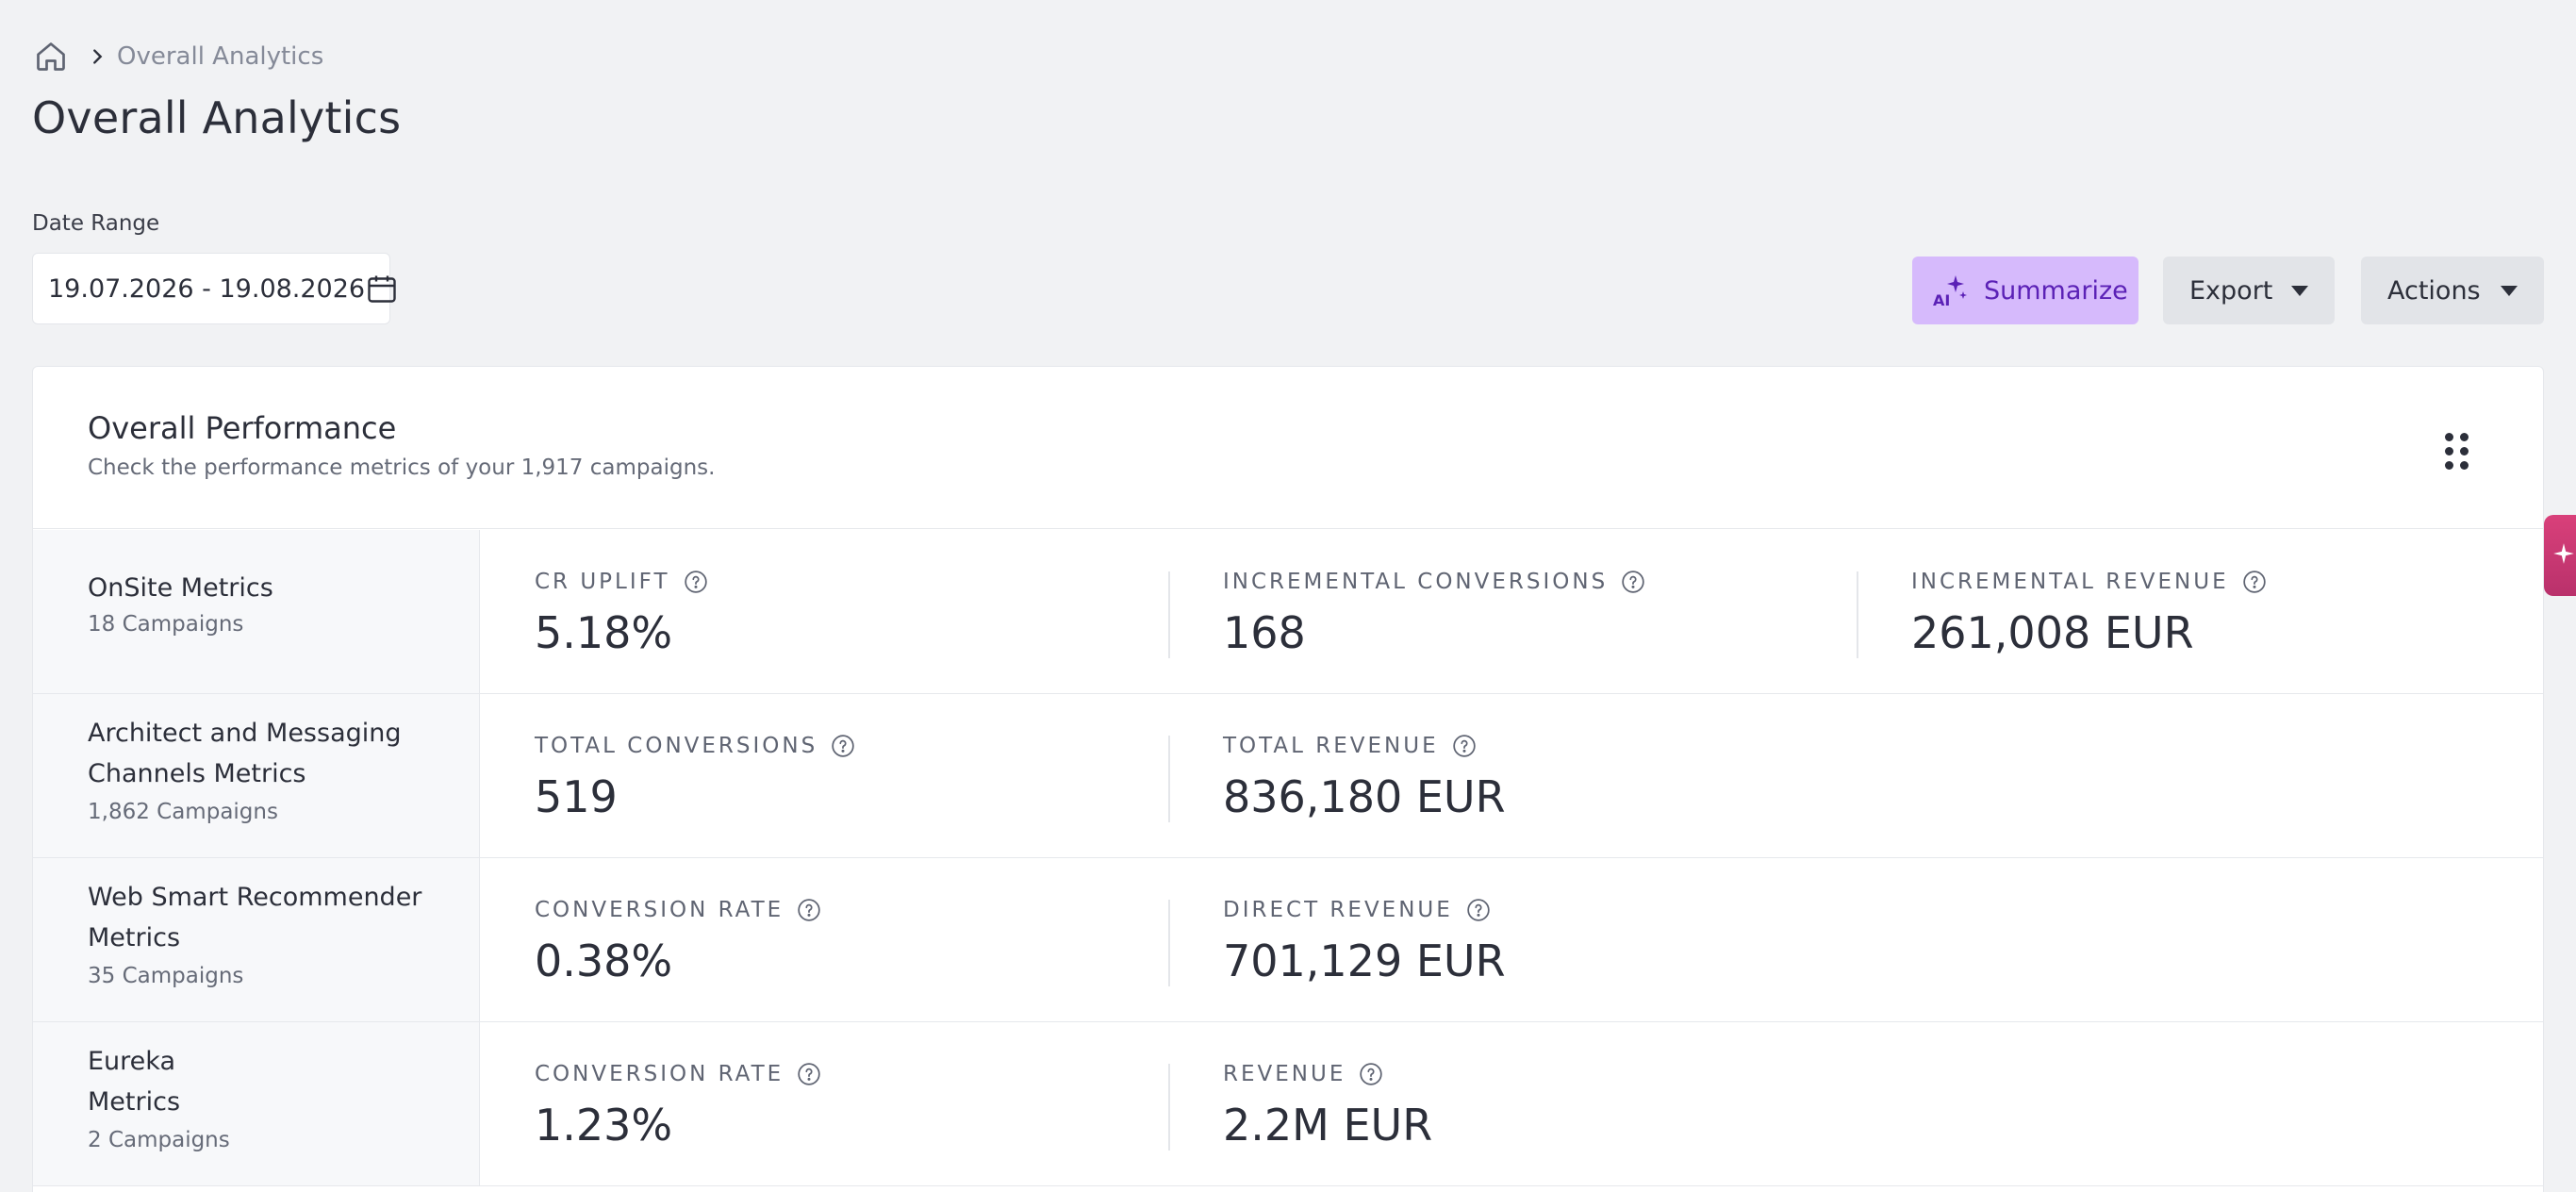  I want to click on date-range-picker: 19.07.2026 - 19.08.2026, so click(214, 288).